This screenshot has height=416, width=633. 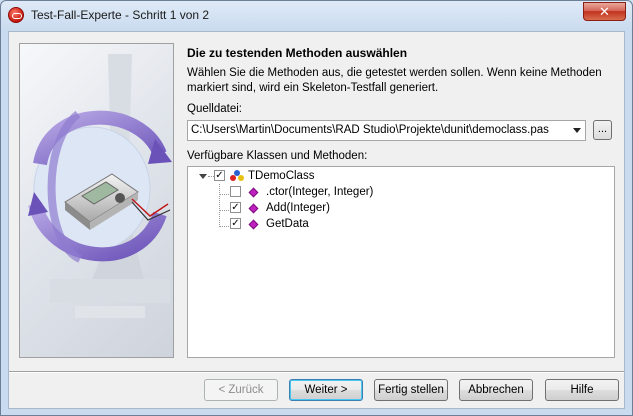 What do you see at coordinates (298, 208) in the screenshot?
I see `tree-item-label: Add(Integer)` at bounding box center [298, 208].